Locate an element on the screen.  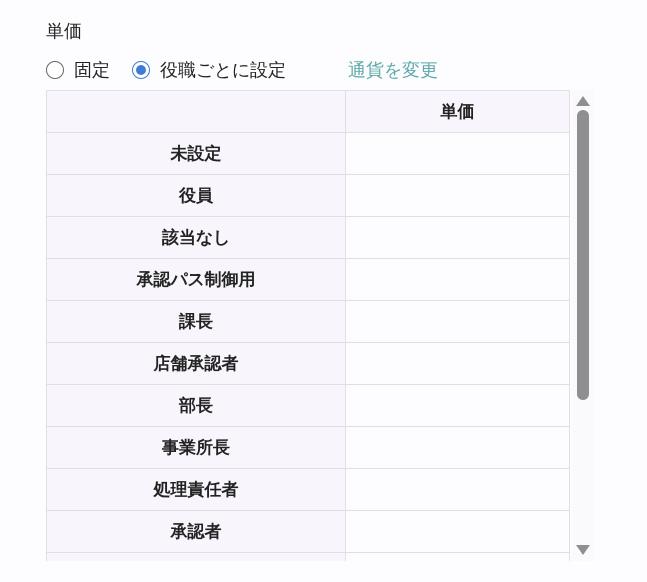
scroll-down-icon is located at coordinates (583, 550).